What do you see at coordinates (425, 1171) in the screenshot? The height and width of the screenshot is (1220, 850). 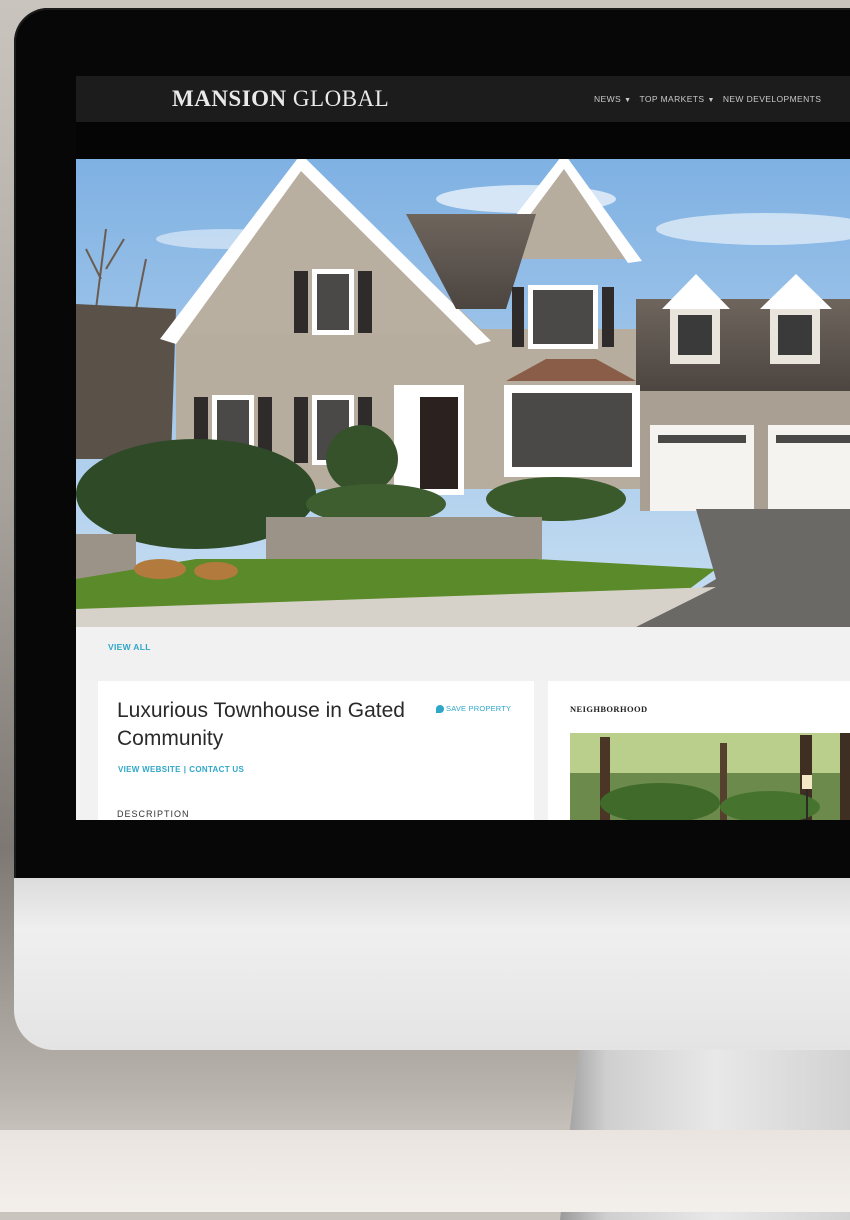 I see `desk-surface` at bounding box center [425, 1171].